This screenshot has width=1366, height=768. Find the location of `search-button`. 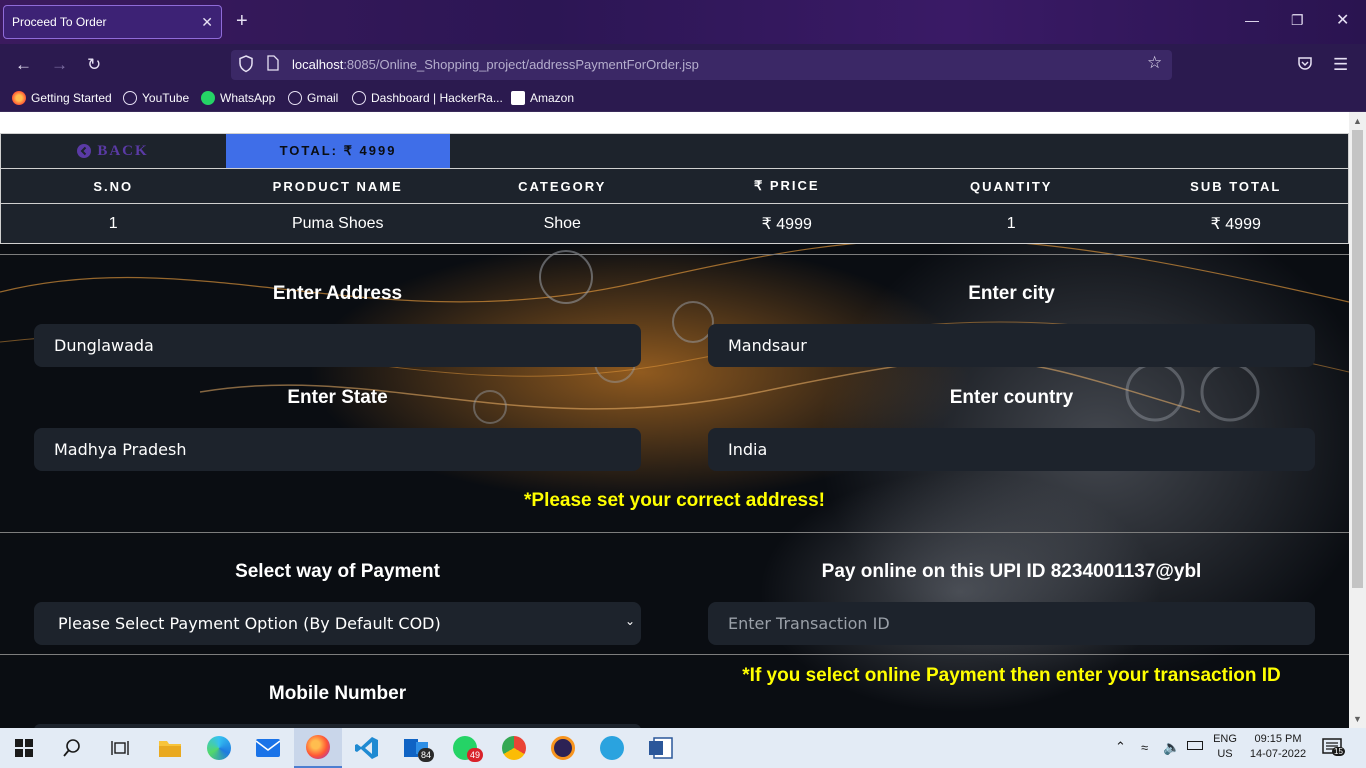

search-button is located at coordinates (72, 748).